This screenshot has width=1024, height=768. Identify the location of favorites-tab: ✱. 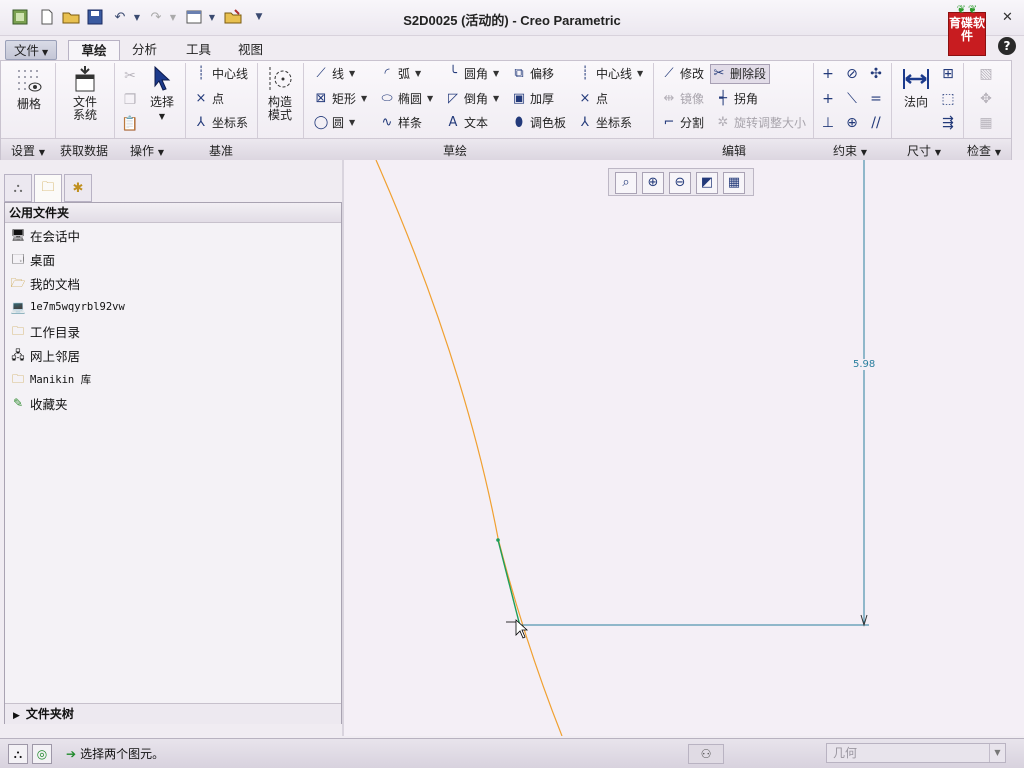
(78, 188).